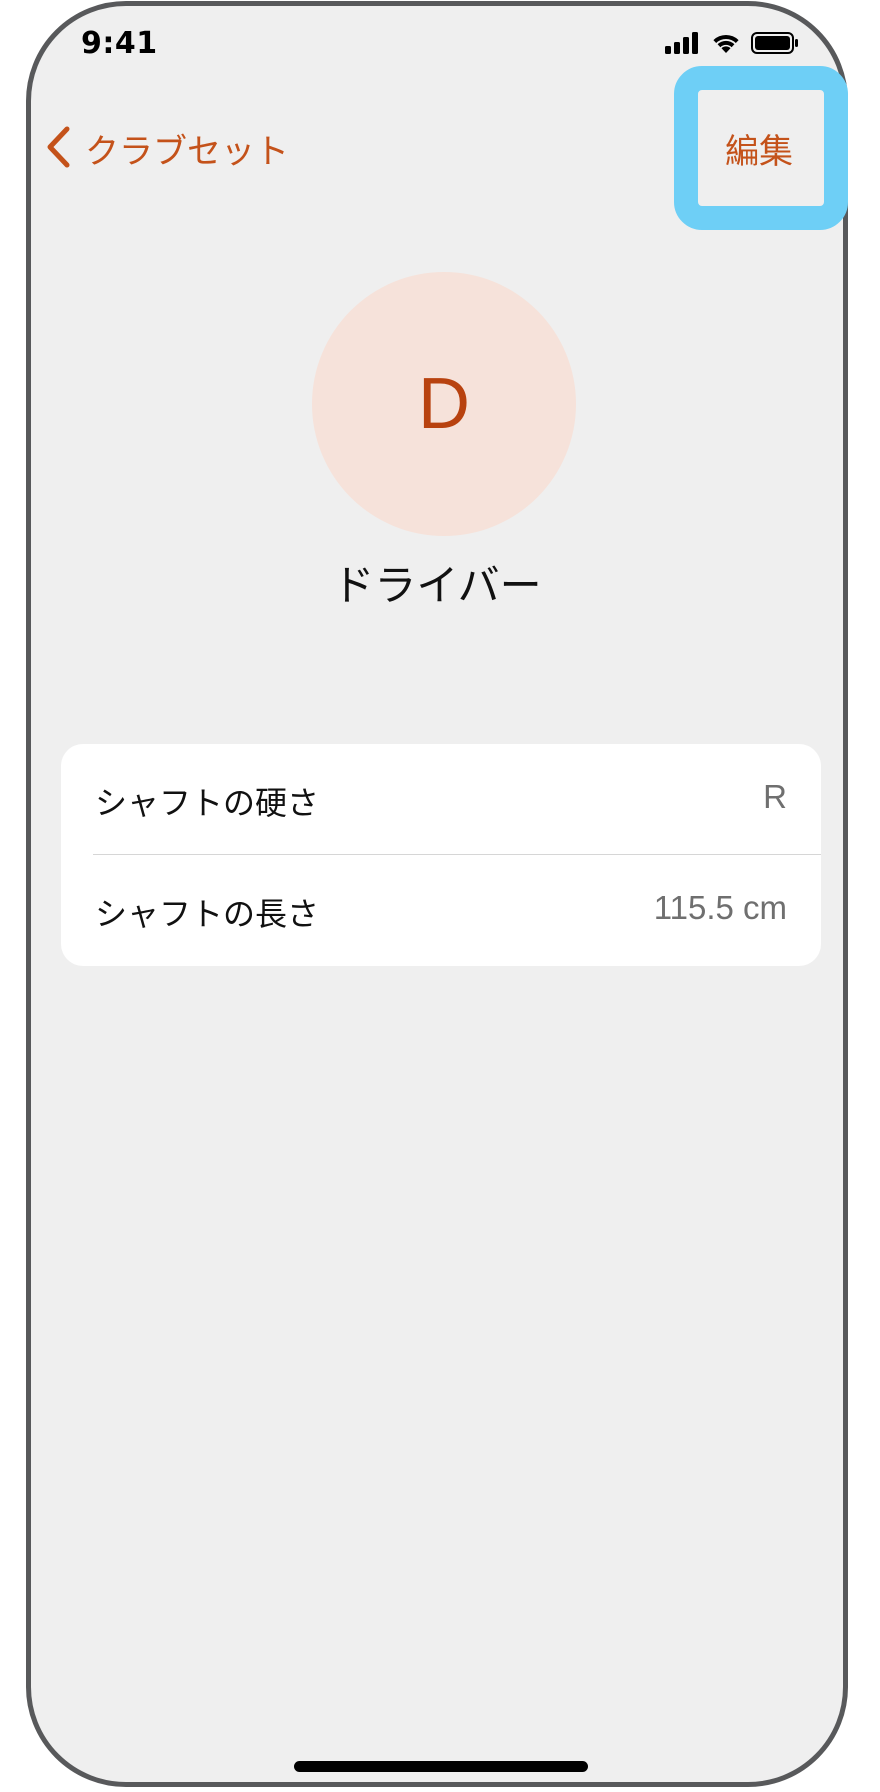 This screenshot has height=1792, width=880. Describe the element at coordinates (775, 45) in the screenshot. I see `battery-icon` at that location.